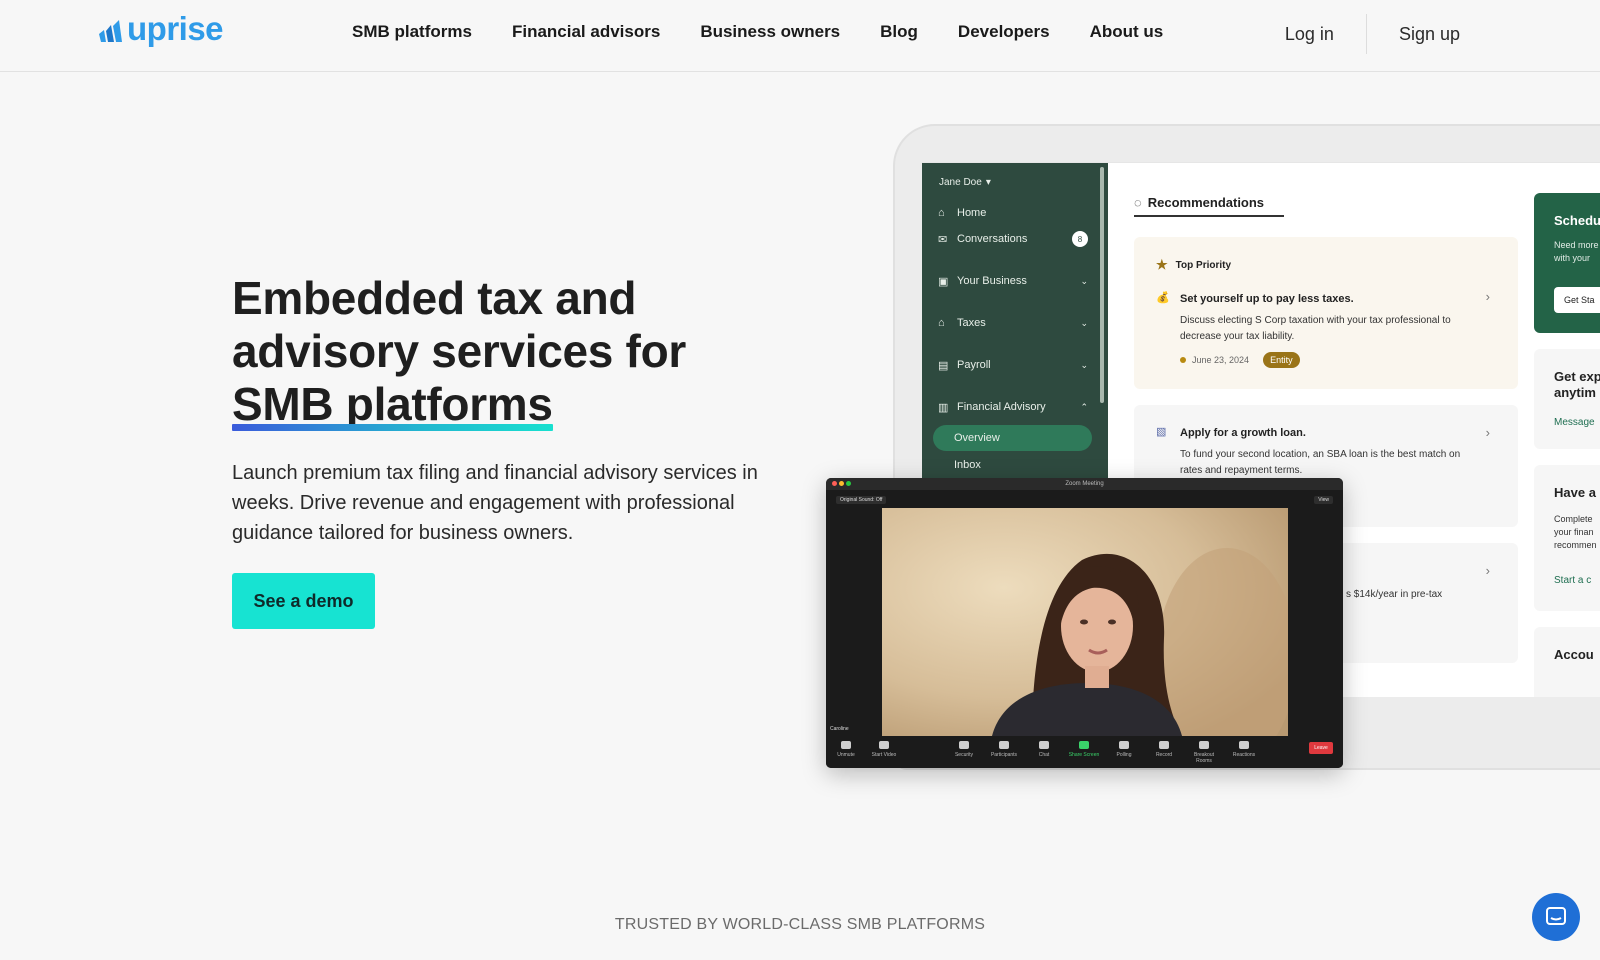  What do you see at coordinates (175, 28) in the screenshot?
I see `logo-text: uprise` at bounding box center [175, 28].